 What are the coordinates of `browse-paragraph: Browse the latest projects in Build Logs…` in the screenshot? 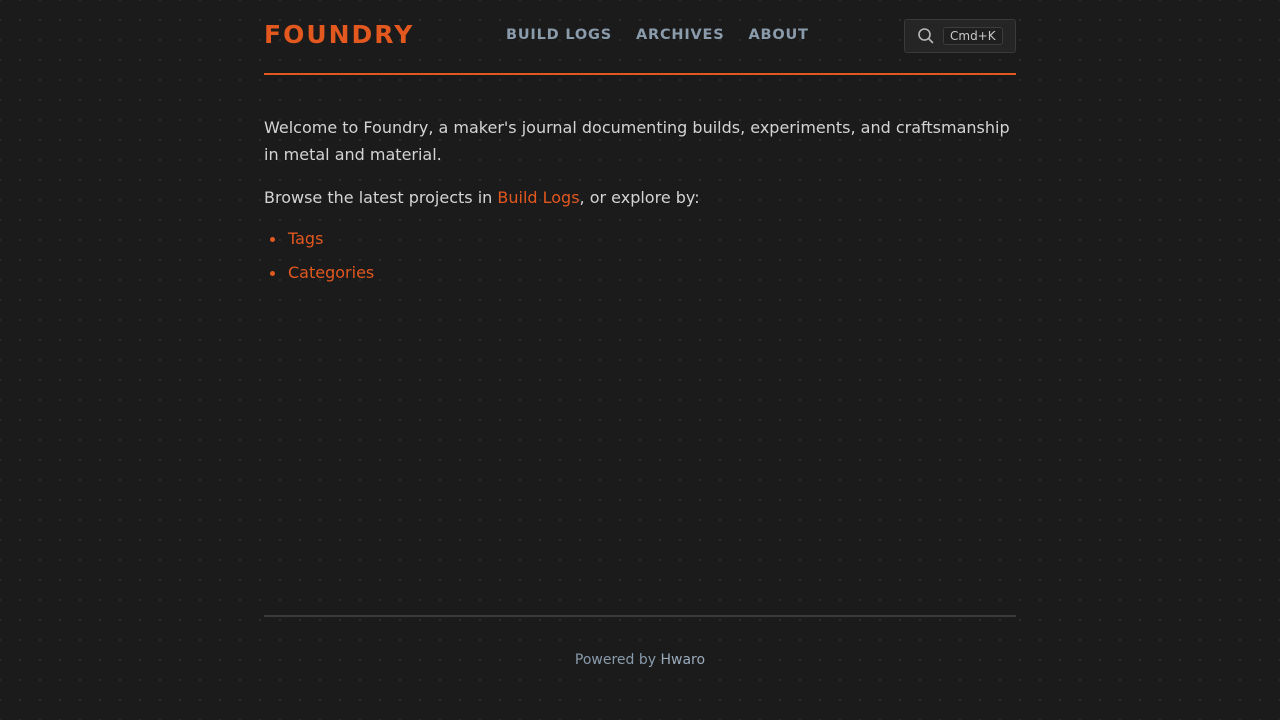 It's located at (640, 197).